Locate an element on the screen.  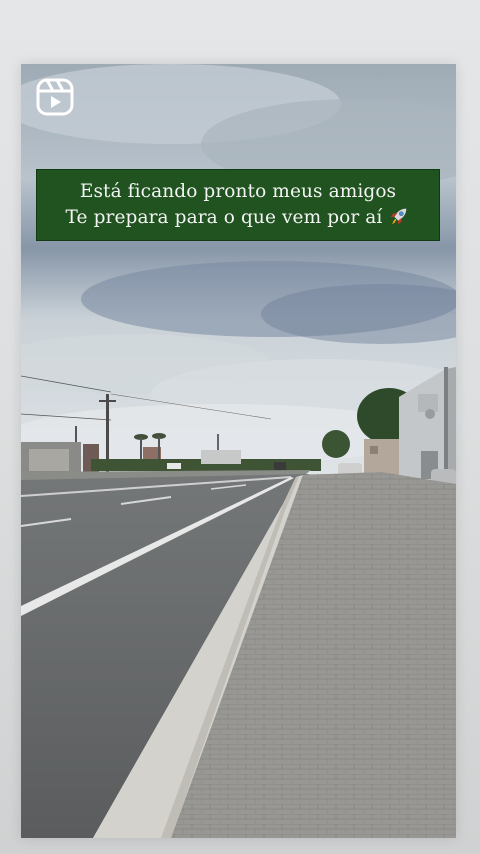
rocket-icon is located at coordinates (399, 216).